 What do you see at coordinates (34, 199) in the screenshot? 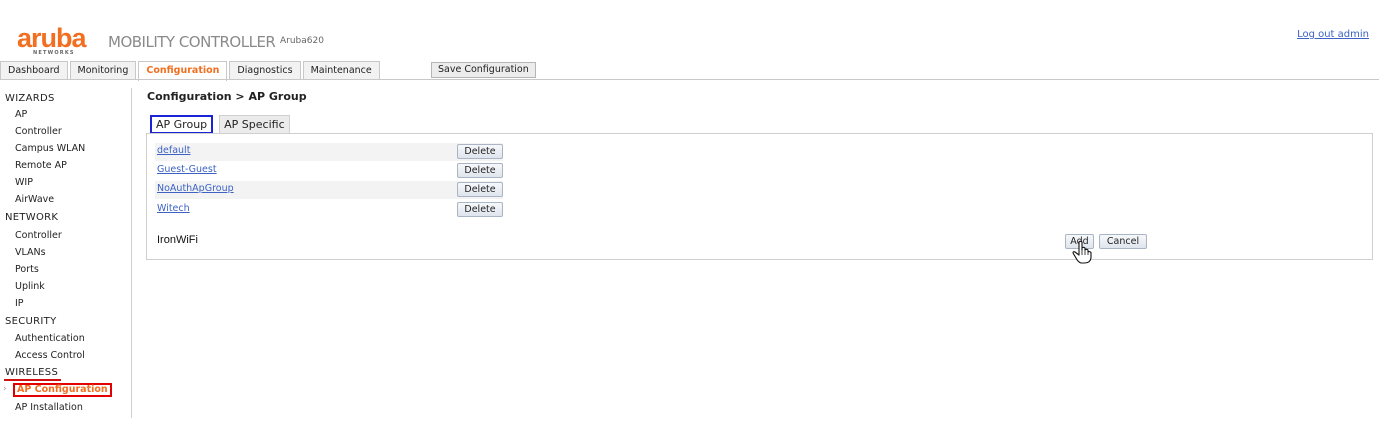
I see `sidebar-item-airwave: AirWave` at bounding box center [34, 199].